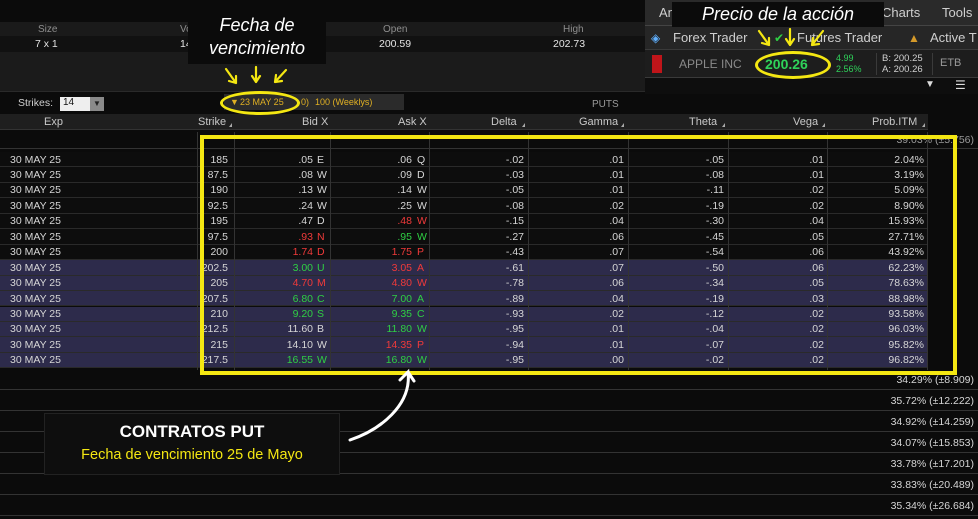 The height and width of the screenshot is (519, 978). I want to click on stat-high: 202.73, so click(569, 44).